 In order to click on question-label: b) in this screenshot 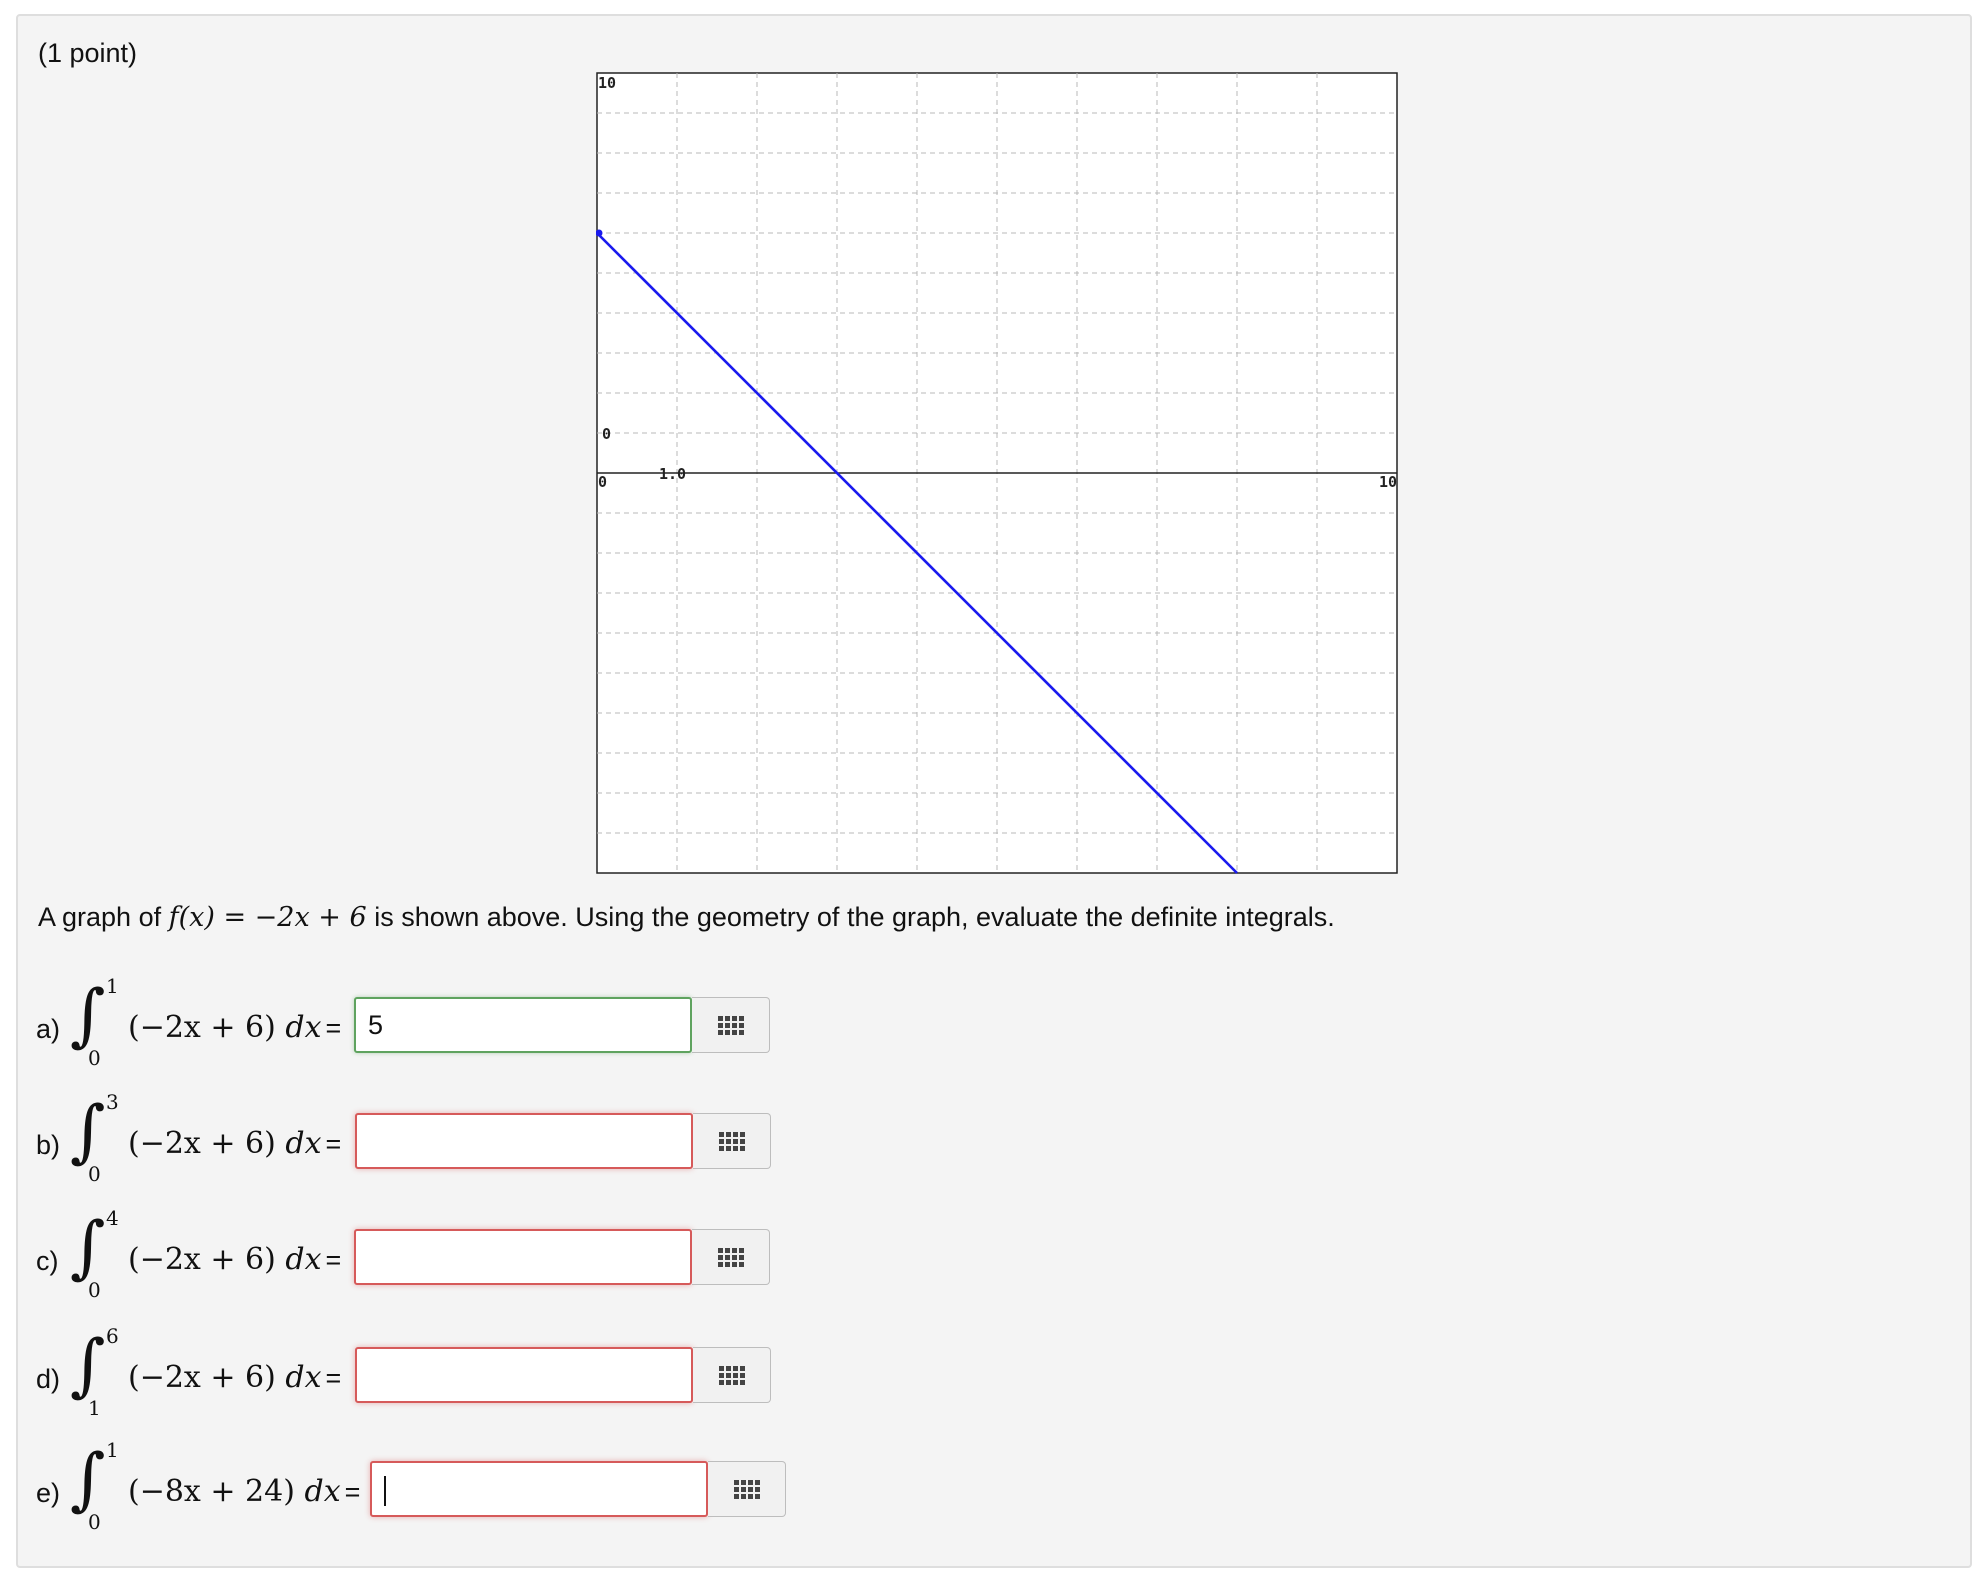, I will do `click(48, 1145)`.